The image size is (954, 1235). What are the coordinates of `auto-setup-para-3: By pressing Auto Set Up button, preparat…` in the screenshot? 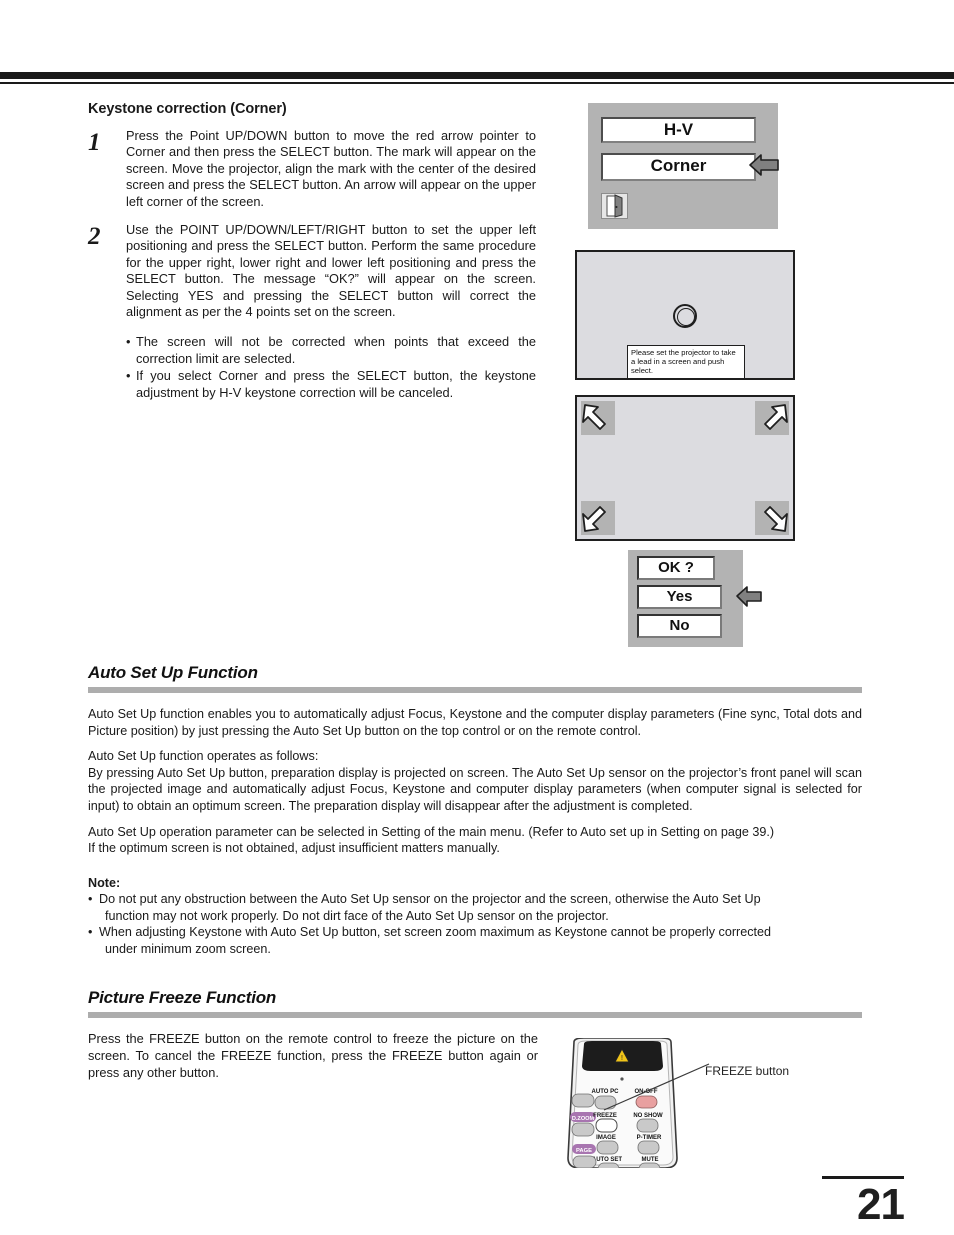 It's located at (475, 789).